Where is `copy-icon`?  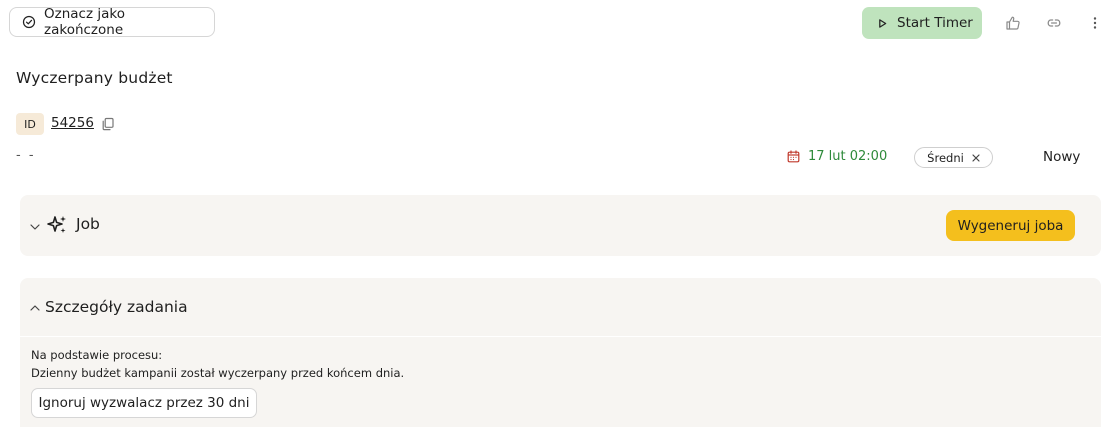
copy-icon is located at coordinates (108, 124).